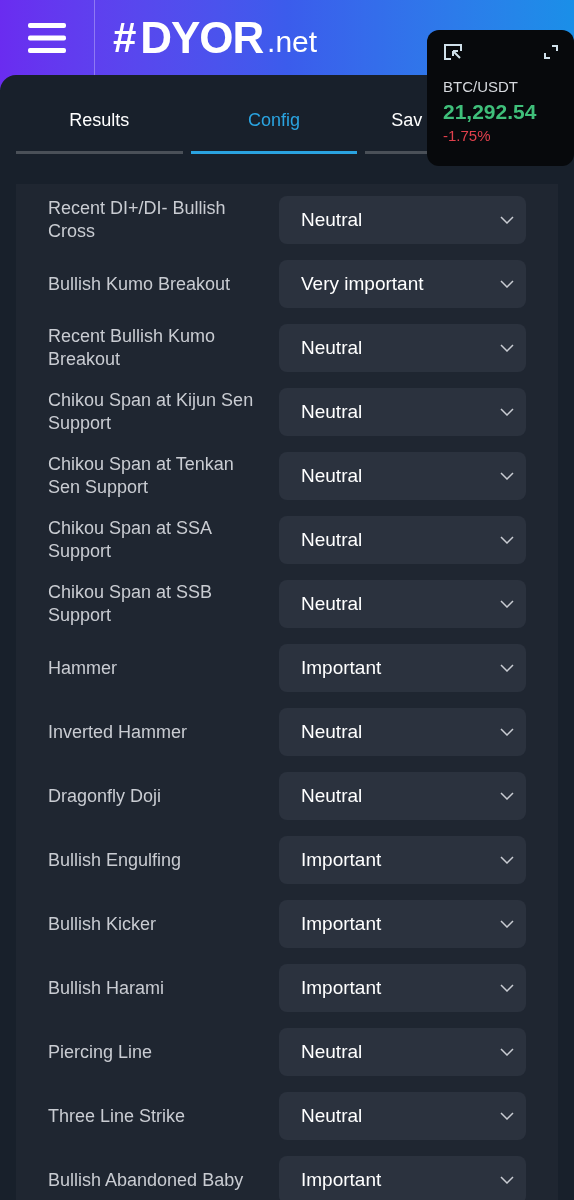  Describe the element at coordinates (137, 220) in the screenshot. I see `setting-label: Recent DI+/DI- Bullish Cross` at that location.